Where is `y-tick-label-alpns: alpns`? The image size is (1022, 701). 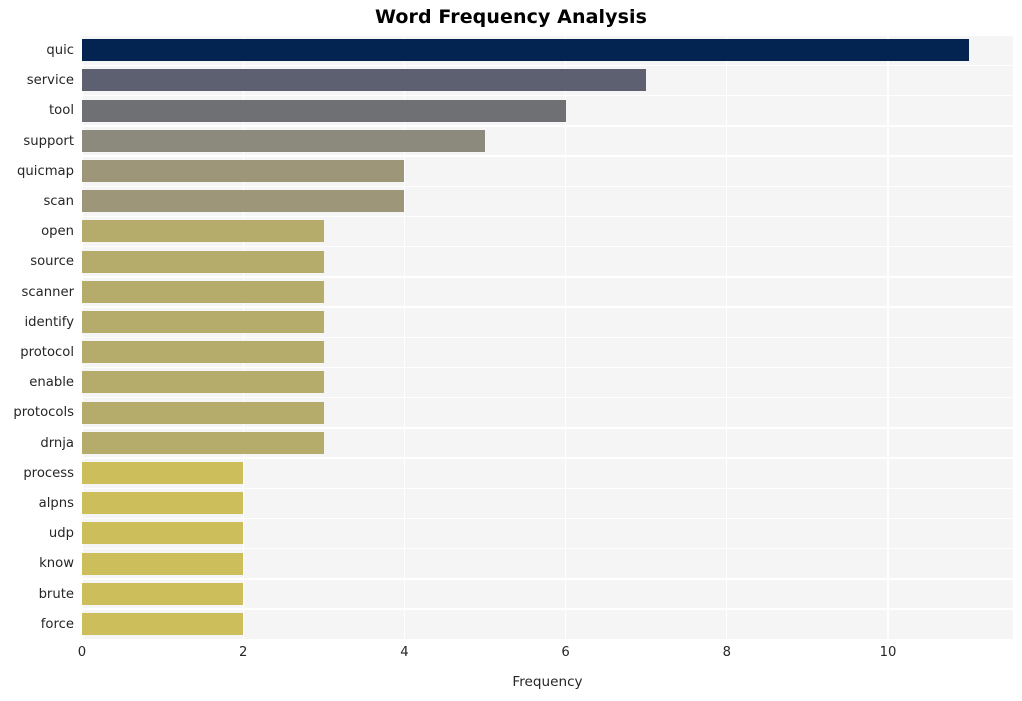 y-tick-label-alpns: alpns is located at coordinates (56, 503).